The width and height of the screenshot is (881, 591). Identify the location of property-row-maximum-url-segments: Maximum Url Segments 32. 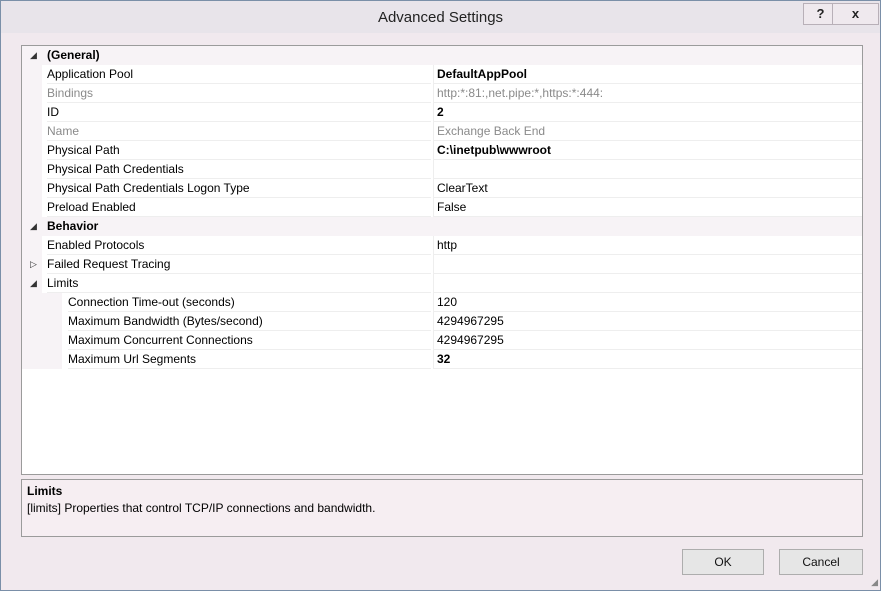
(442, 359).